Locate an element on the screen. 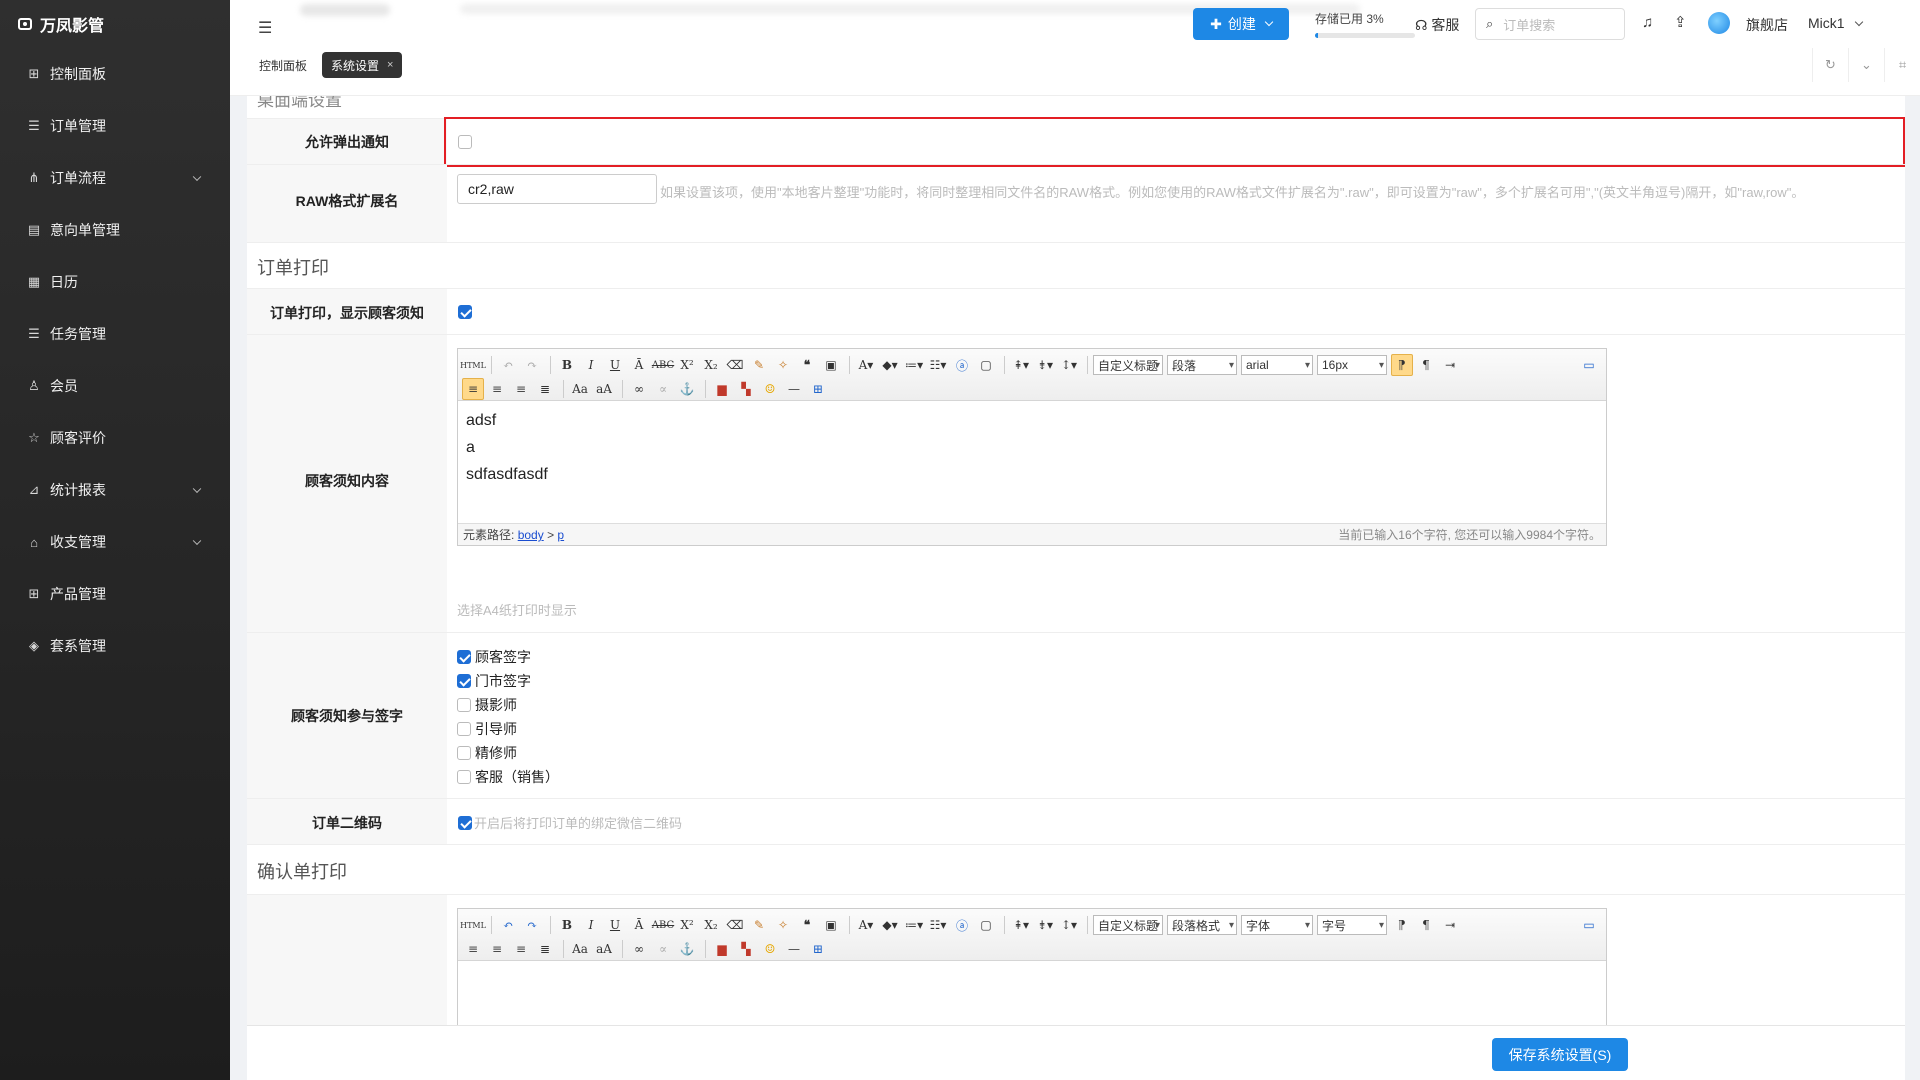  superscript-icon: X² is located at coordinates (687, 365).